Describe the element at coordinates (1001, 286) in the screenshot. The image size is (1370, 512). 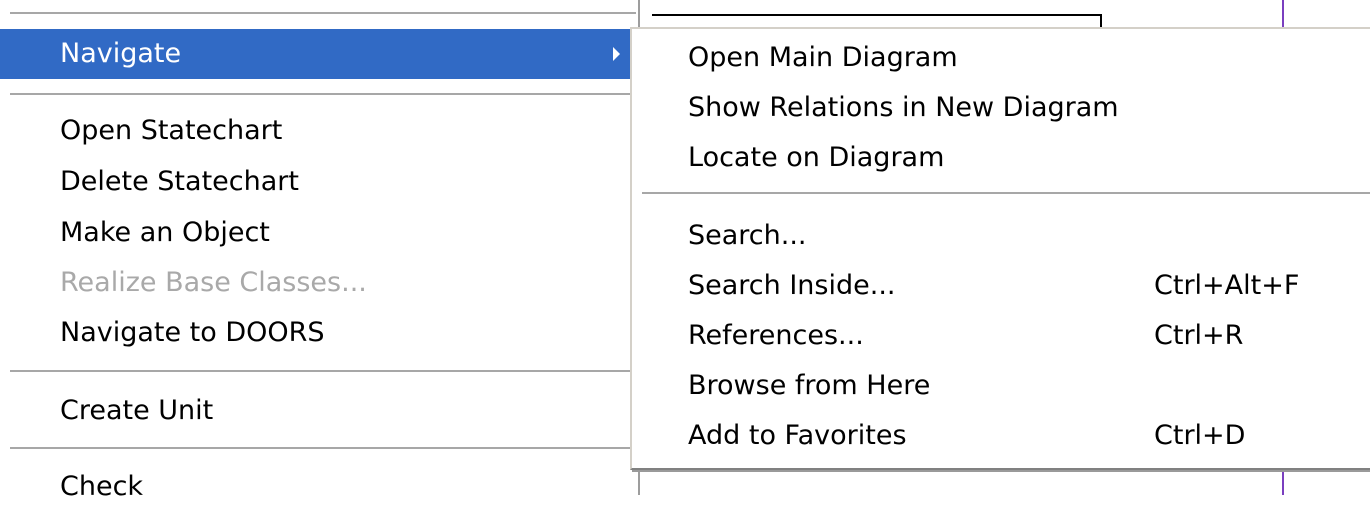
I see `submenu-item-search-inside: Search Inside... Ctrl+Alt+F` at that location.